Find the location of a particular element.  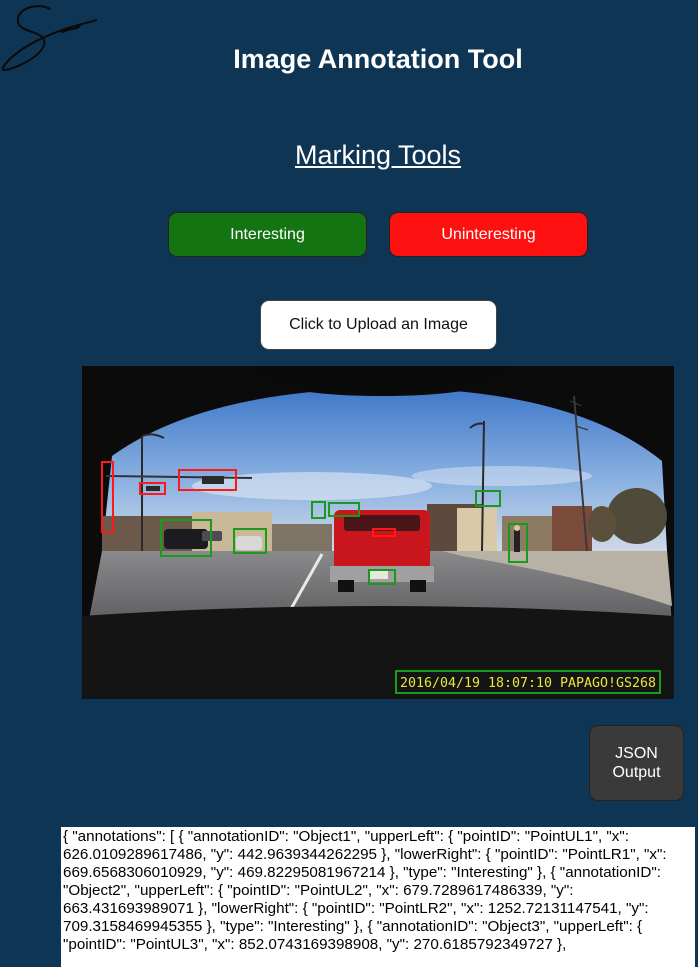

timestamp-overlay: 2016/04/19 18:07:10 PAPAGO!GS268 is located at coordinates (528, 683).